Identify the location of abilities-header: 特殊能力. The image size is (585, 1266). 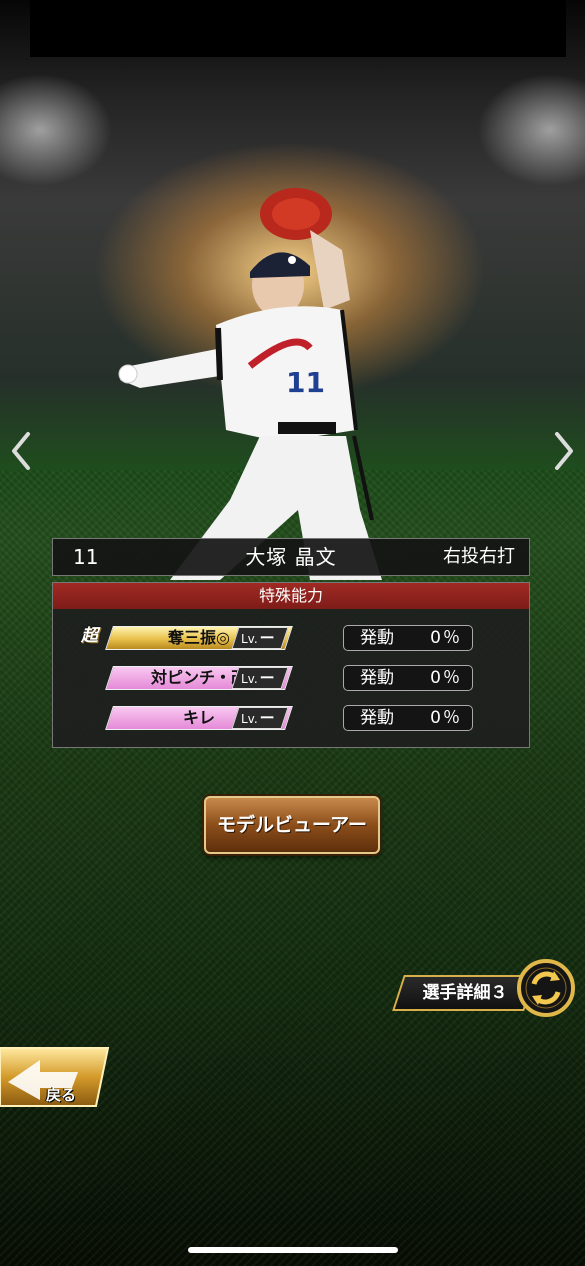
(291, 596).